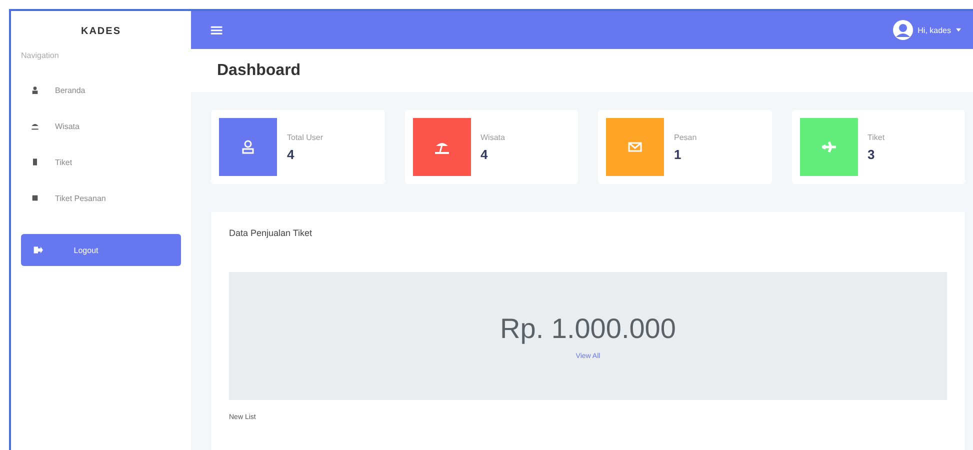 This screenshot has width=973, height=450. What do you see at coordinates (101, 162) in the screenshot?
I see `sidebar-item: Tiket` at bounding box center [101, 162].